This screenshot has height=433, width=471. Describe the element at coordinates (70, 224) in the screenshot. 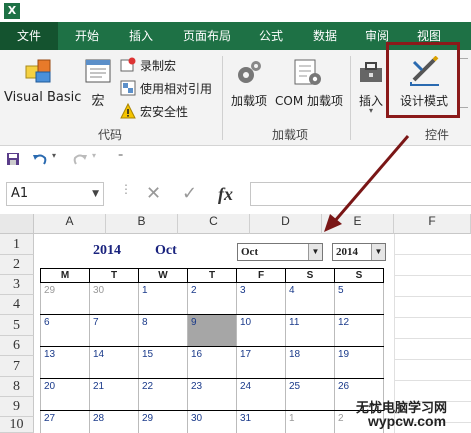

I see `column-header: A` at that location.